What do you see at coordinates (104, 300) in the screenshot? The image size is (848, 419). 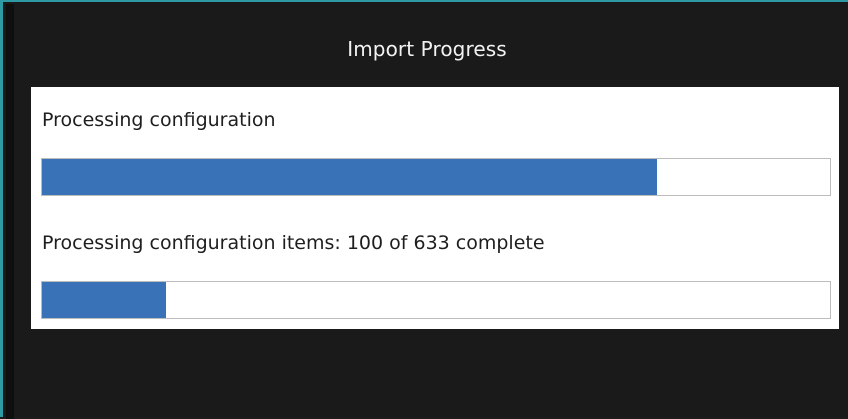 I see `items-progress-fill` at bounding box center [104, 300].